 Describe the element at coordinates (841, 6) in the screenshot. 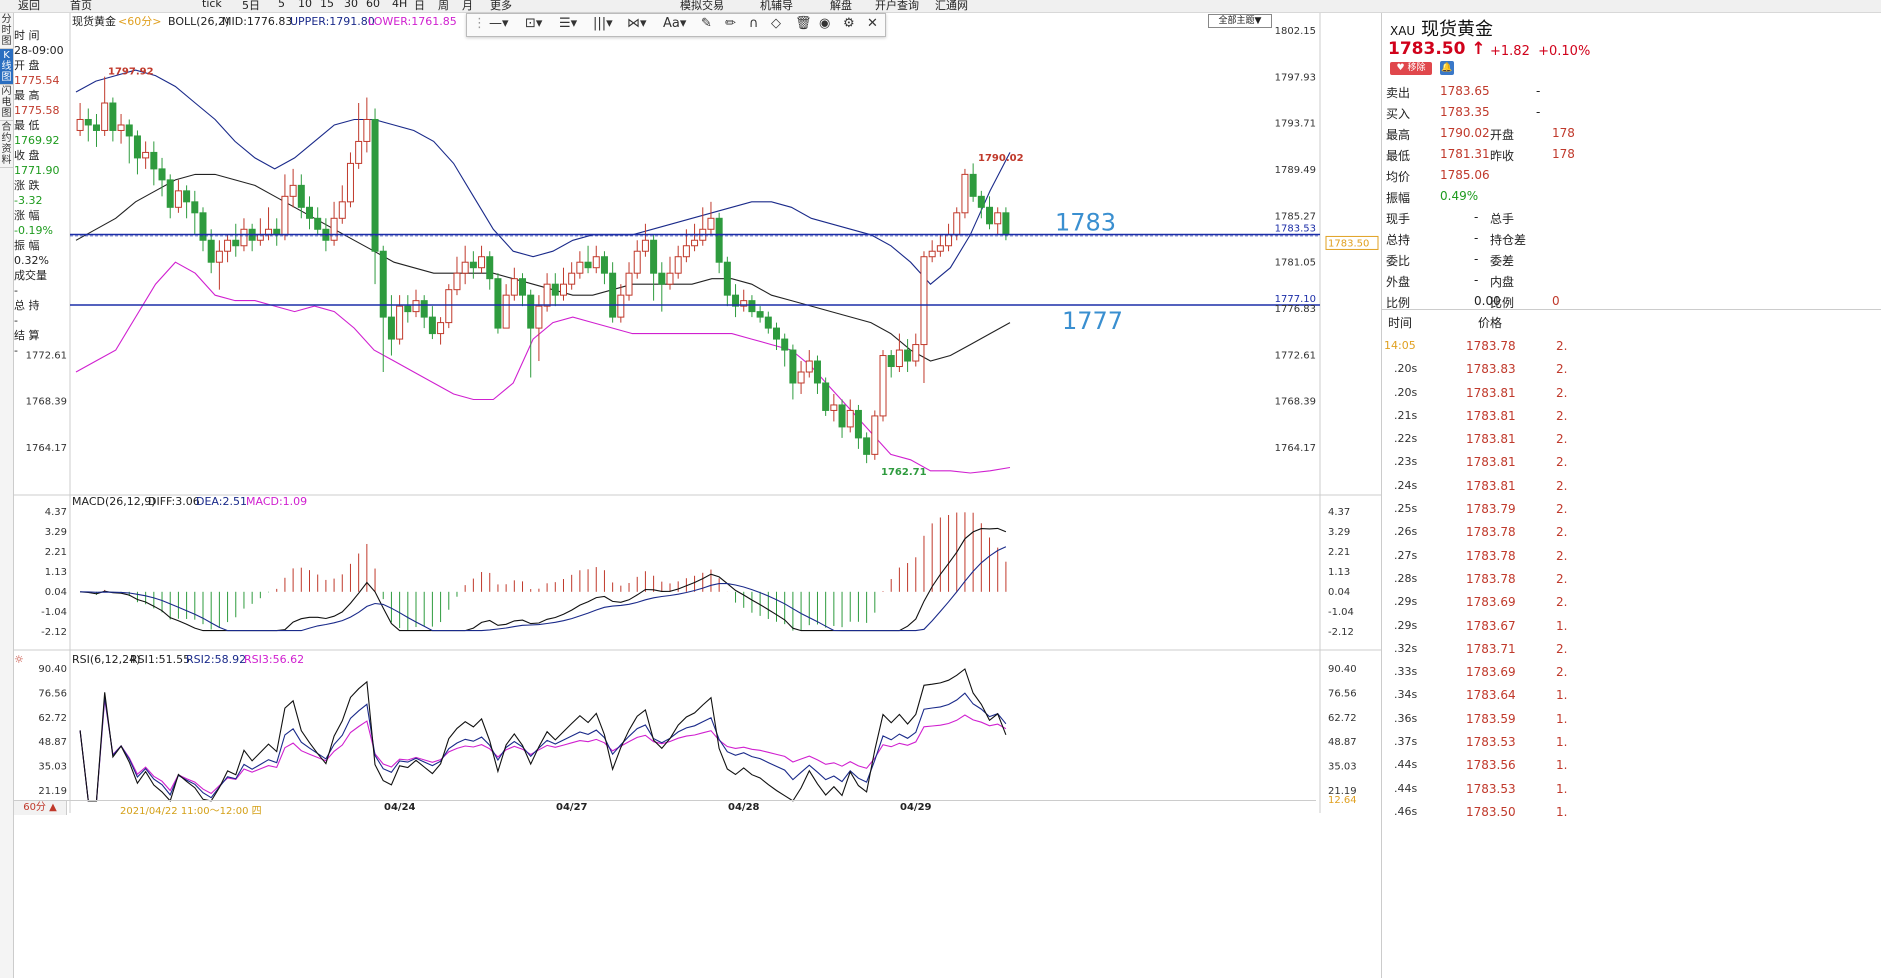

I see `topbar-item: 解盘` at that location.